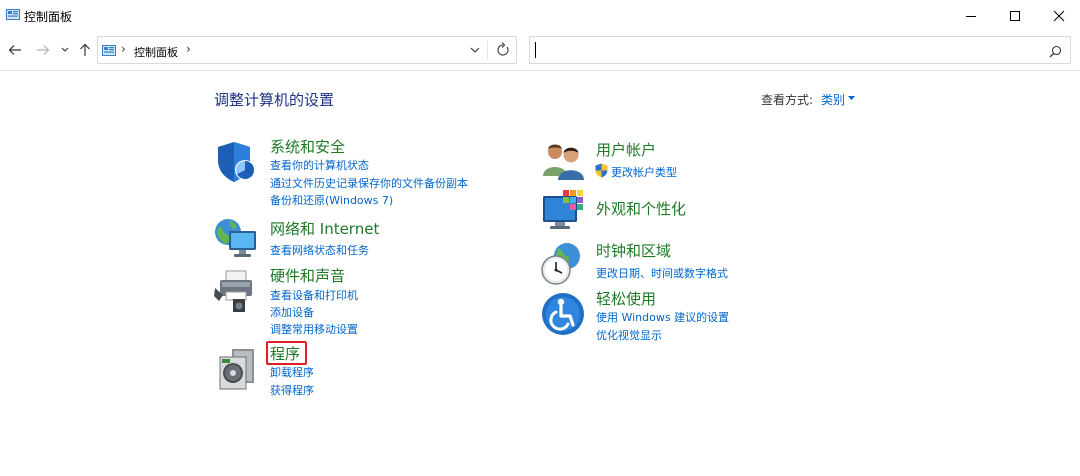 The image size is (1080, 476). I want to click on appearance-personalization-icon, so click(563, 210).